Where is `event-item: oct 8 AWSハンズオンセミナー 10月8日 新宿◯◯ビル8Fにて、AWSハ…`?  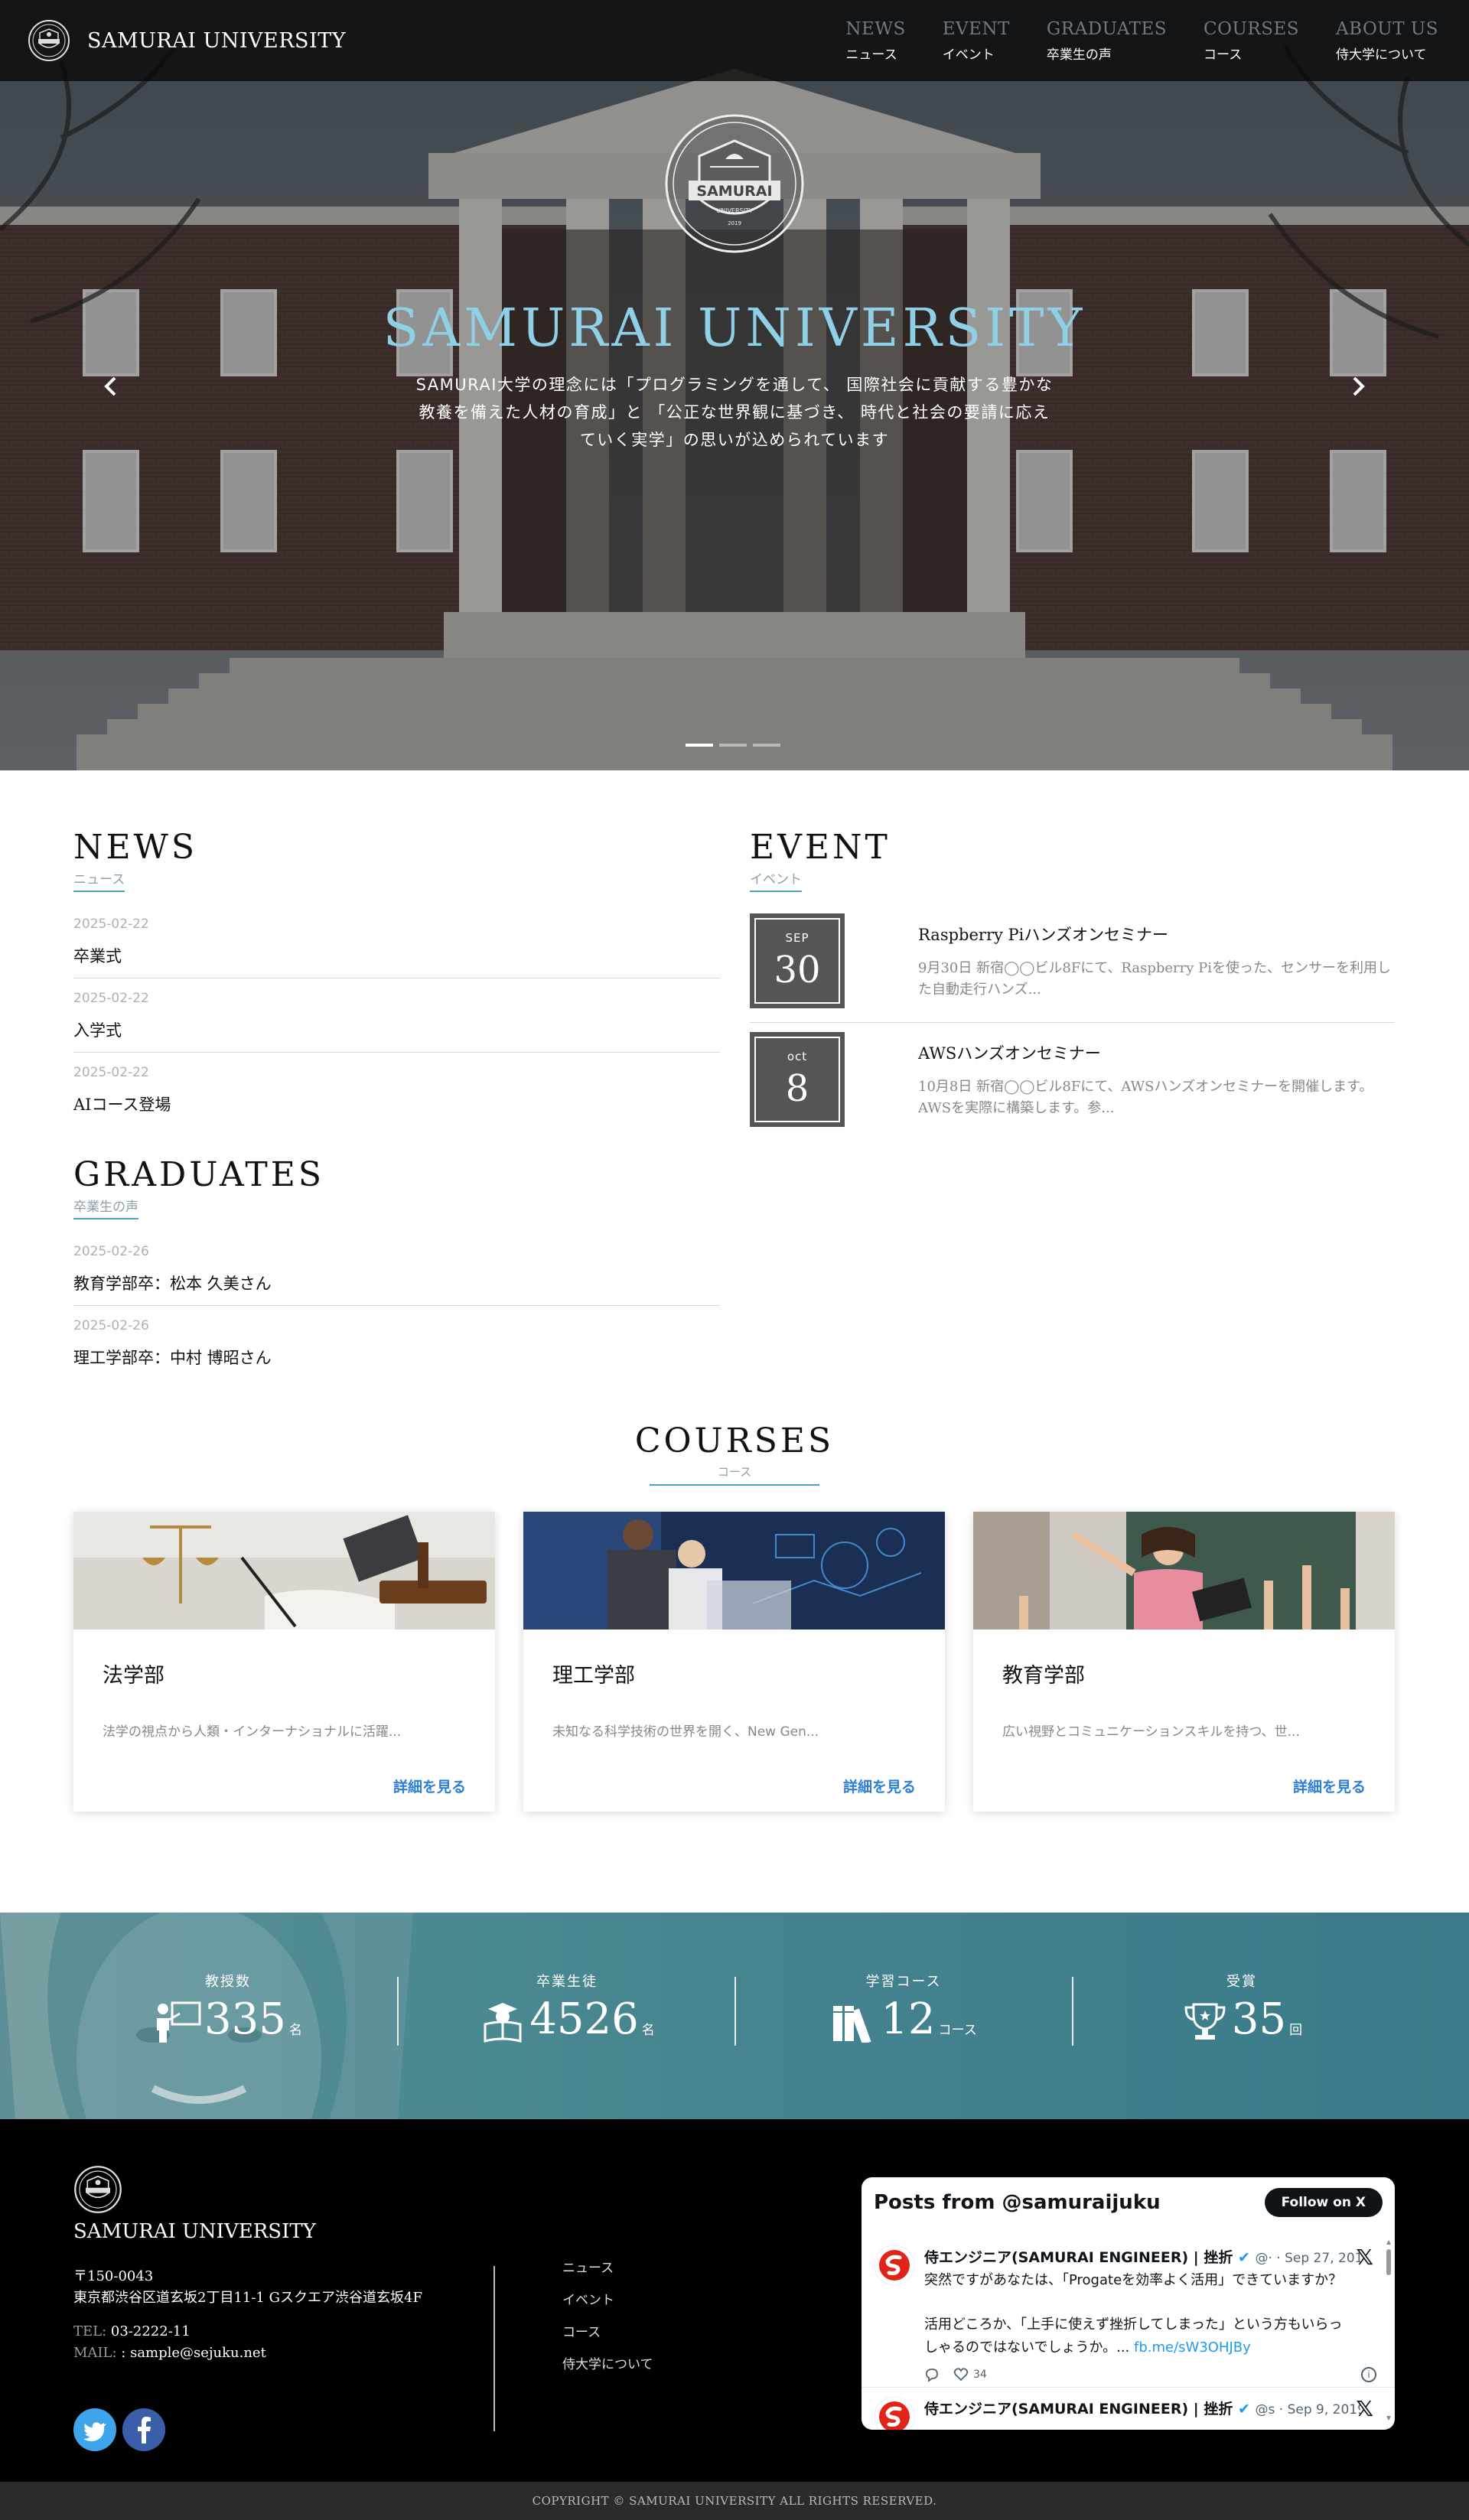
event-item: oct 8 AWSハンズオンセミナー 10月8日 新宿◯◯ビル8Fにて、AWSハ… is located at coordinates (1073, 1082).